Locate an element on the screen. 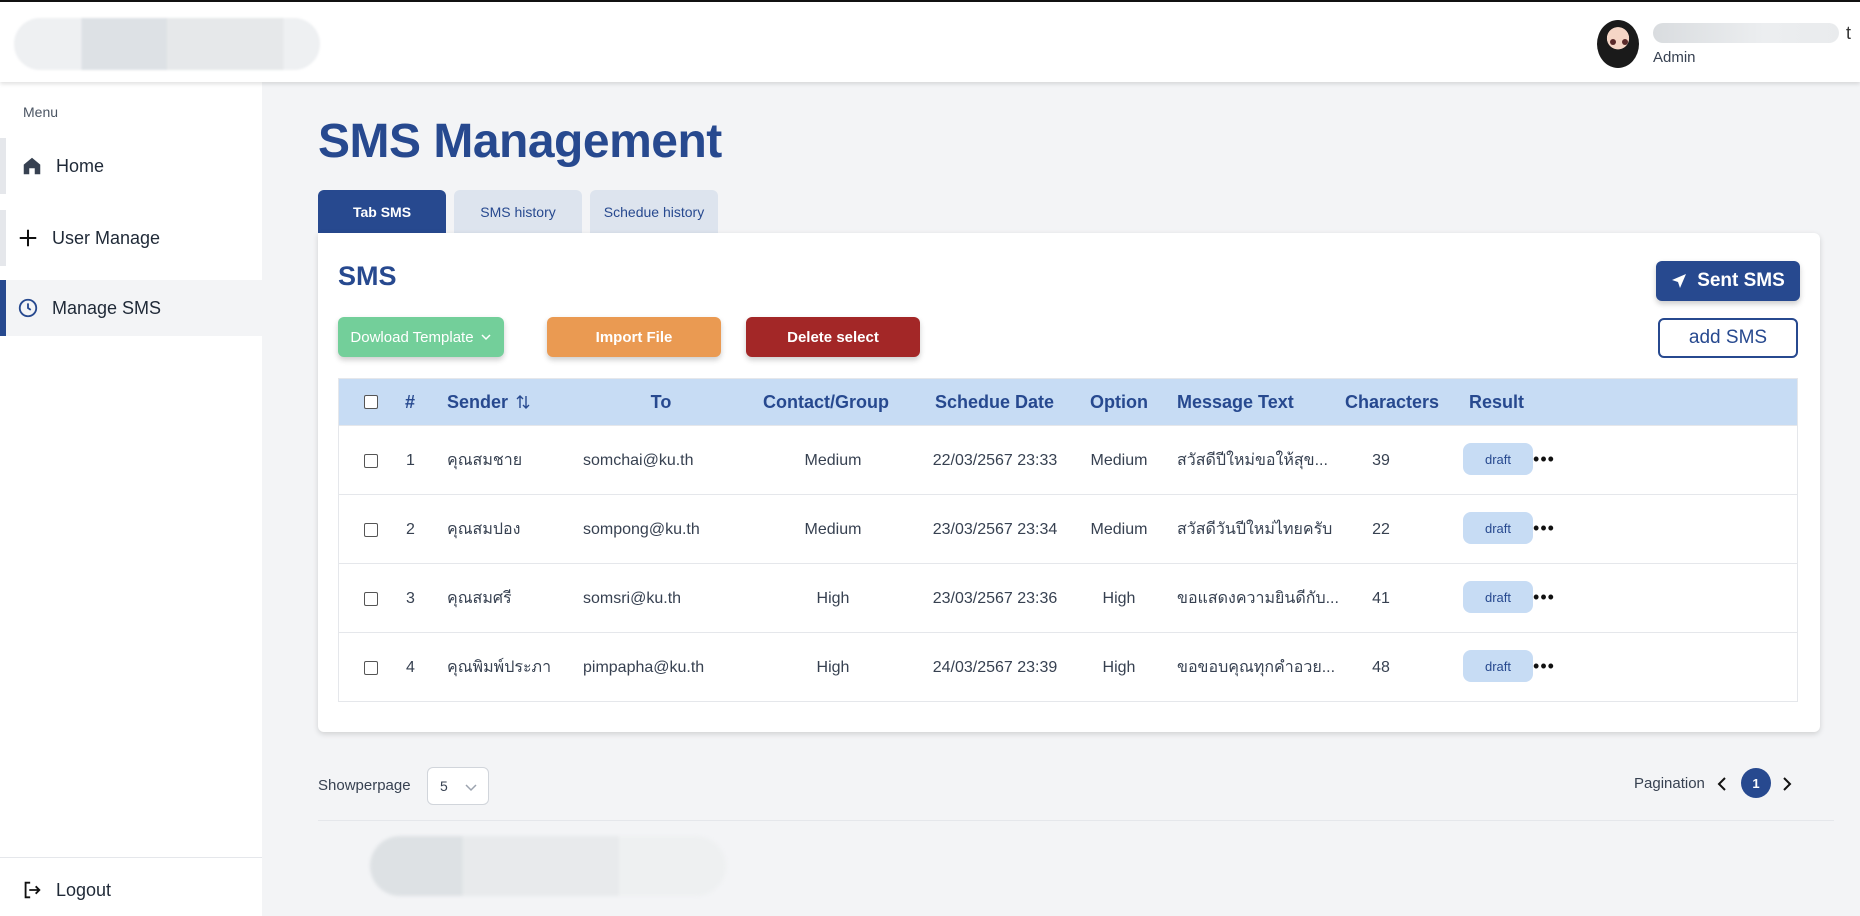 The width and height of the screenshot is (1860, 916). cell-index: 4 is located at coordinates (410, 667).